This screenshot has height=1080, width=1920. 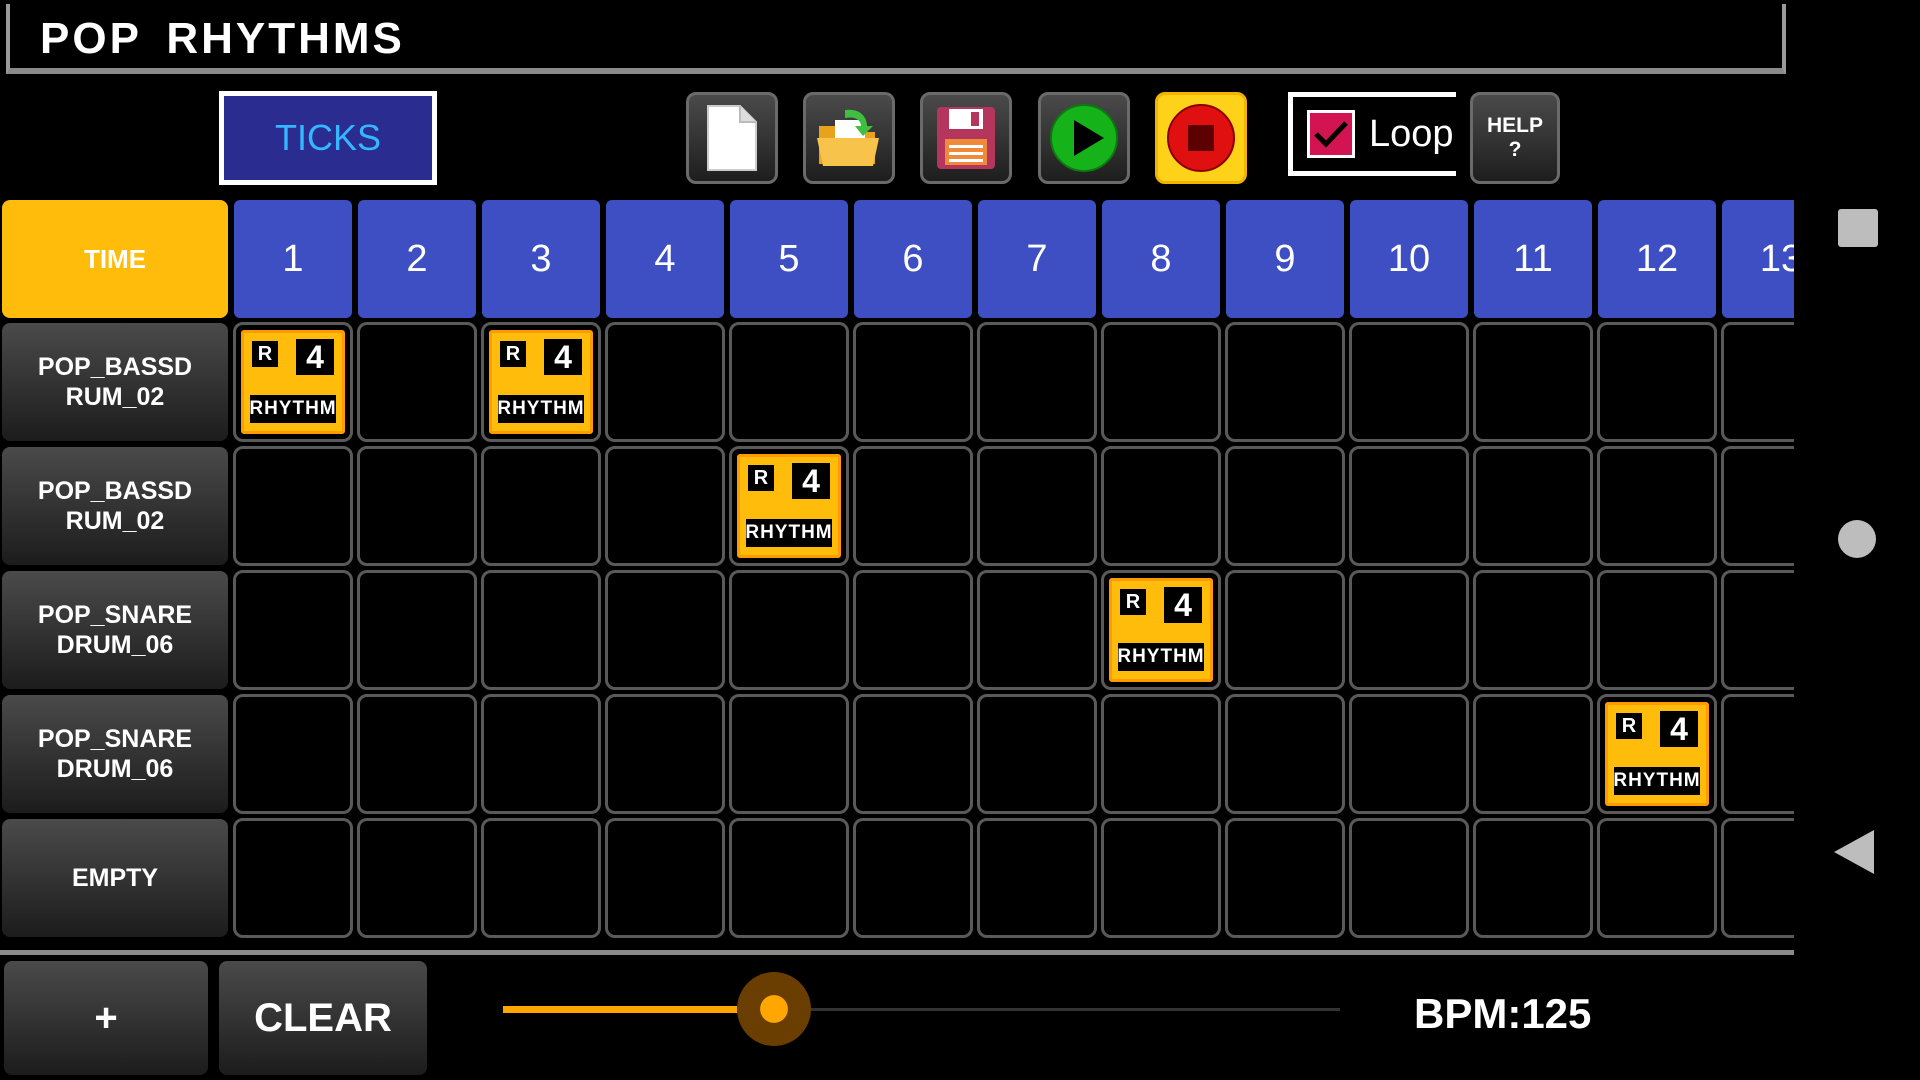 What do you see at coordinates (788, 533) in the screenshot?
I see `rhythm-block-label: RHYTHM` at bounding box center [788, 533].